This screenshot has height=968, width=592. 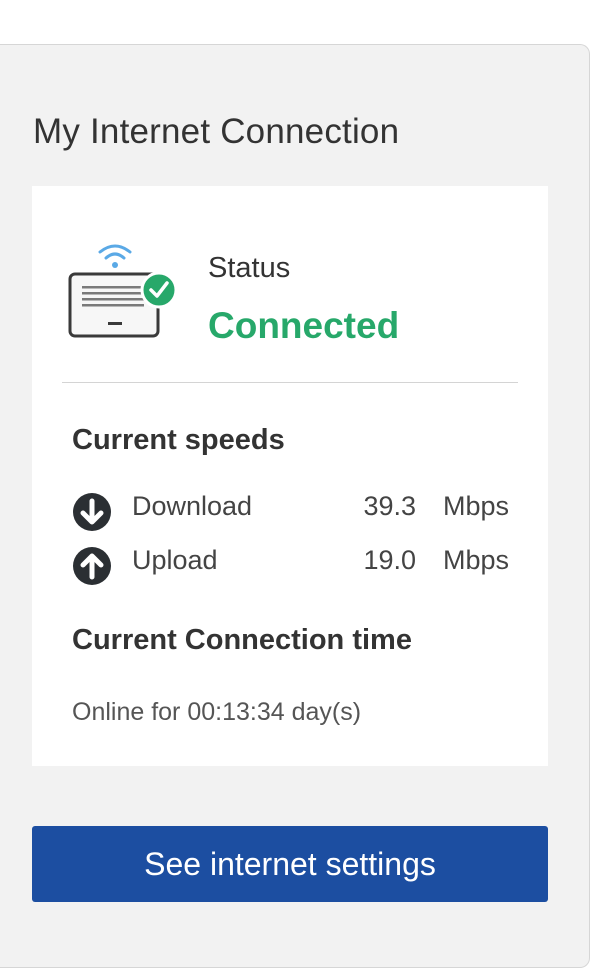 I want to click on online-duration: Online for 00:13:34 day(s), so click(x=217, y=712).